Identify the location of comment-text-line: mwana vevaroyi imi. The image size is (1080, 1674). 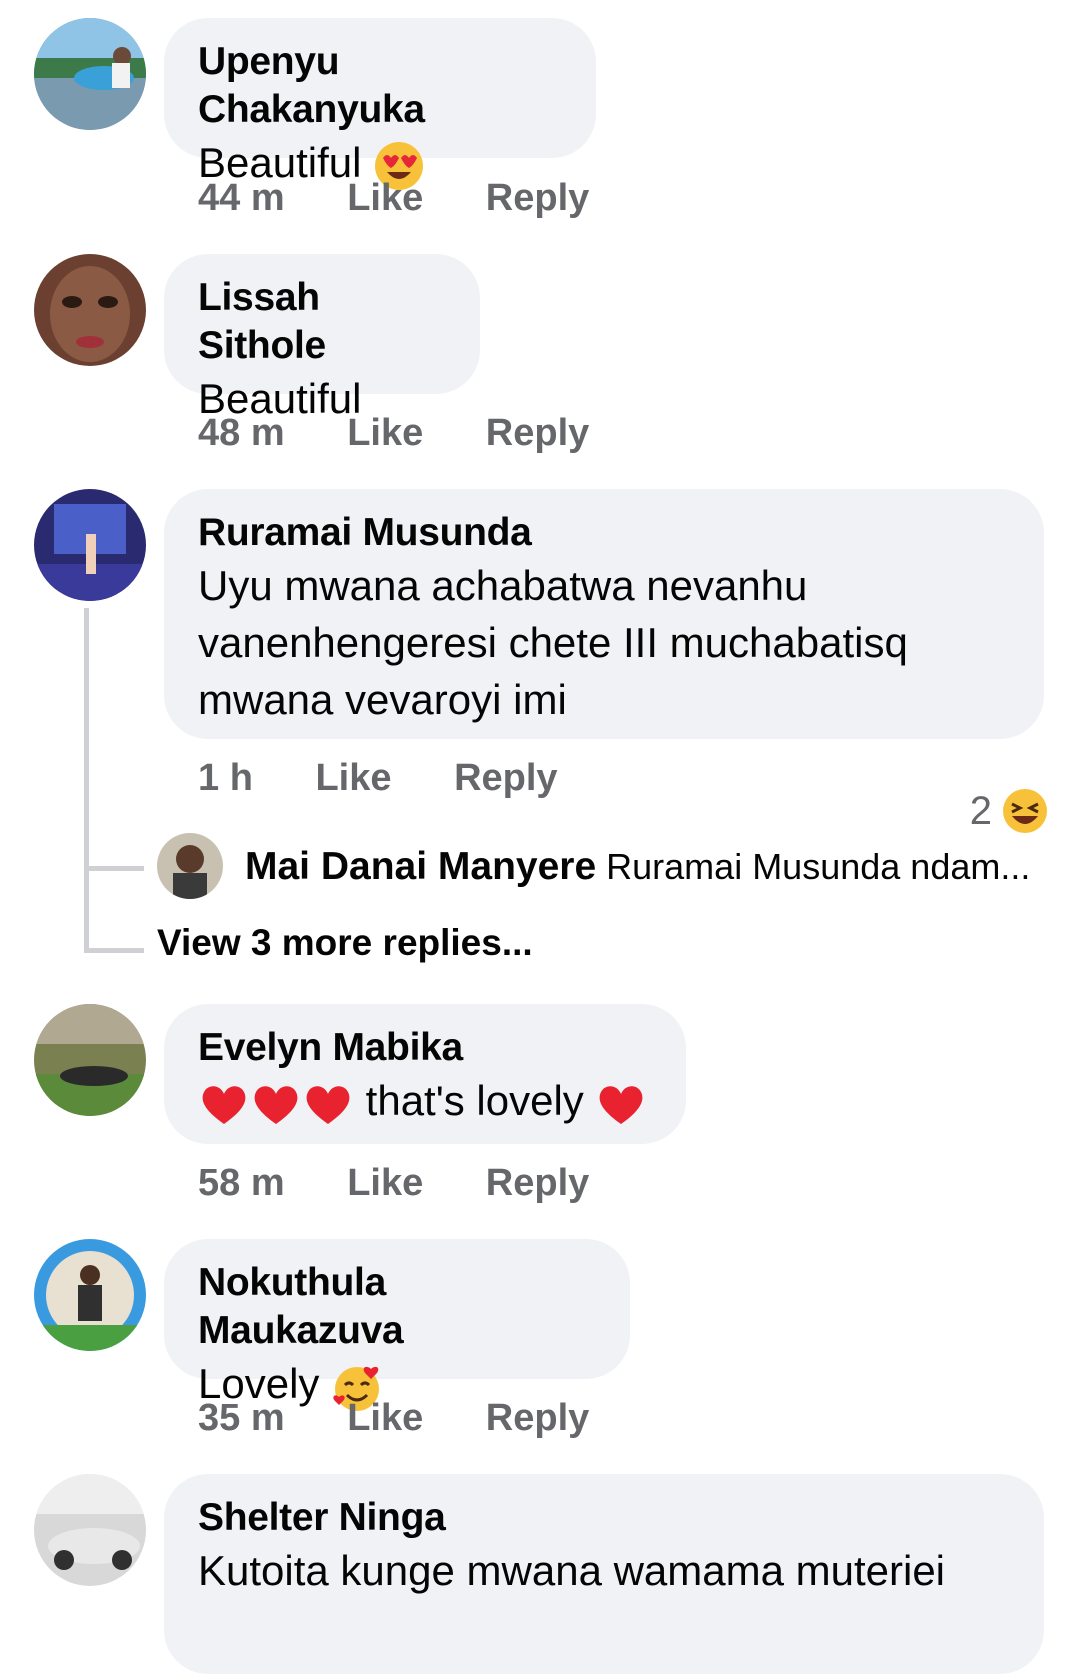
(382, 699).